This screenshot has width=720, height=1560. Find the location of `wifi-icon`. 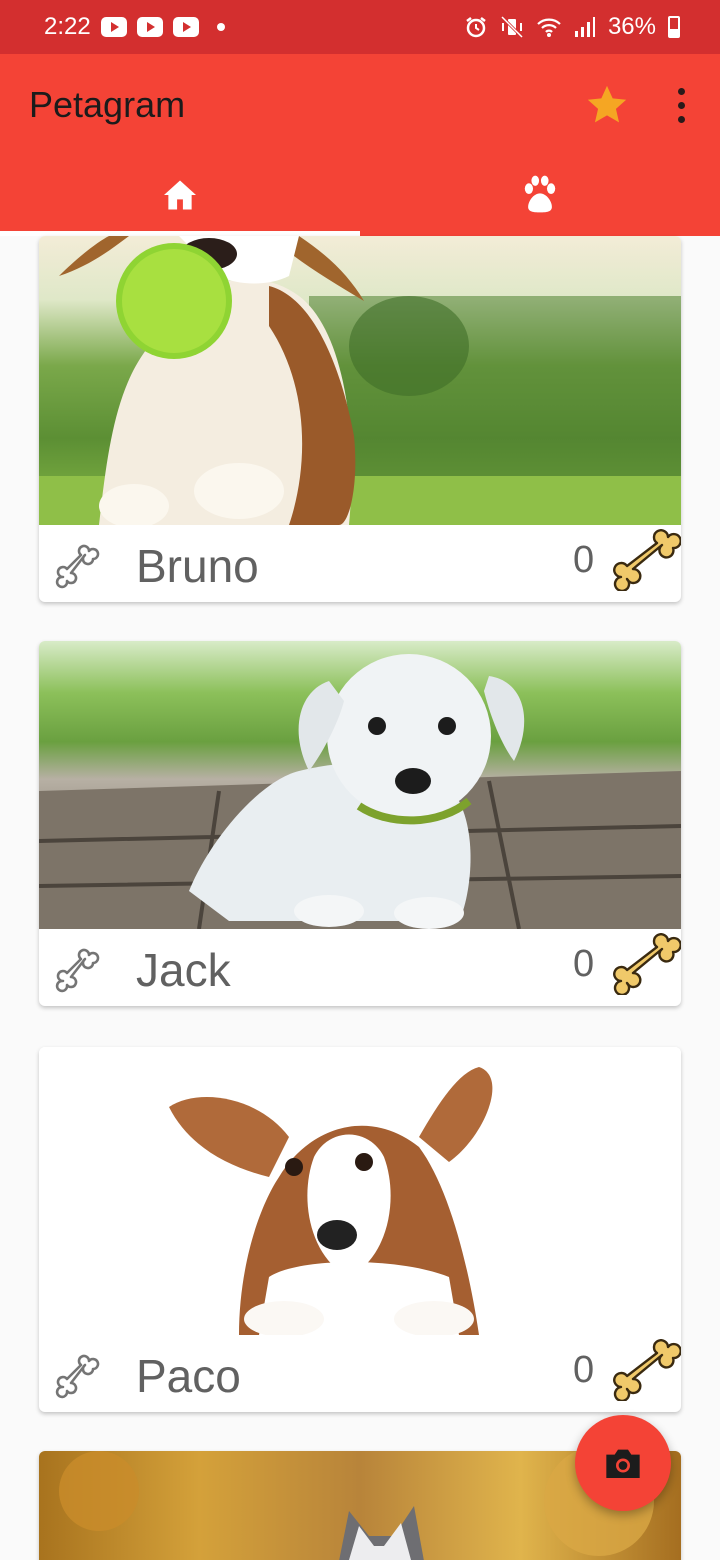

wifi-icon is located at coordinates (549, 27).